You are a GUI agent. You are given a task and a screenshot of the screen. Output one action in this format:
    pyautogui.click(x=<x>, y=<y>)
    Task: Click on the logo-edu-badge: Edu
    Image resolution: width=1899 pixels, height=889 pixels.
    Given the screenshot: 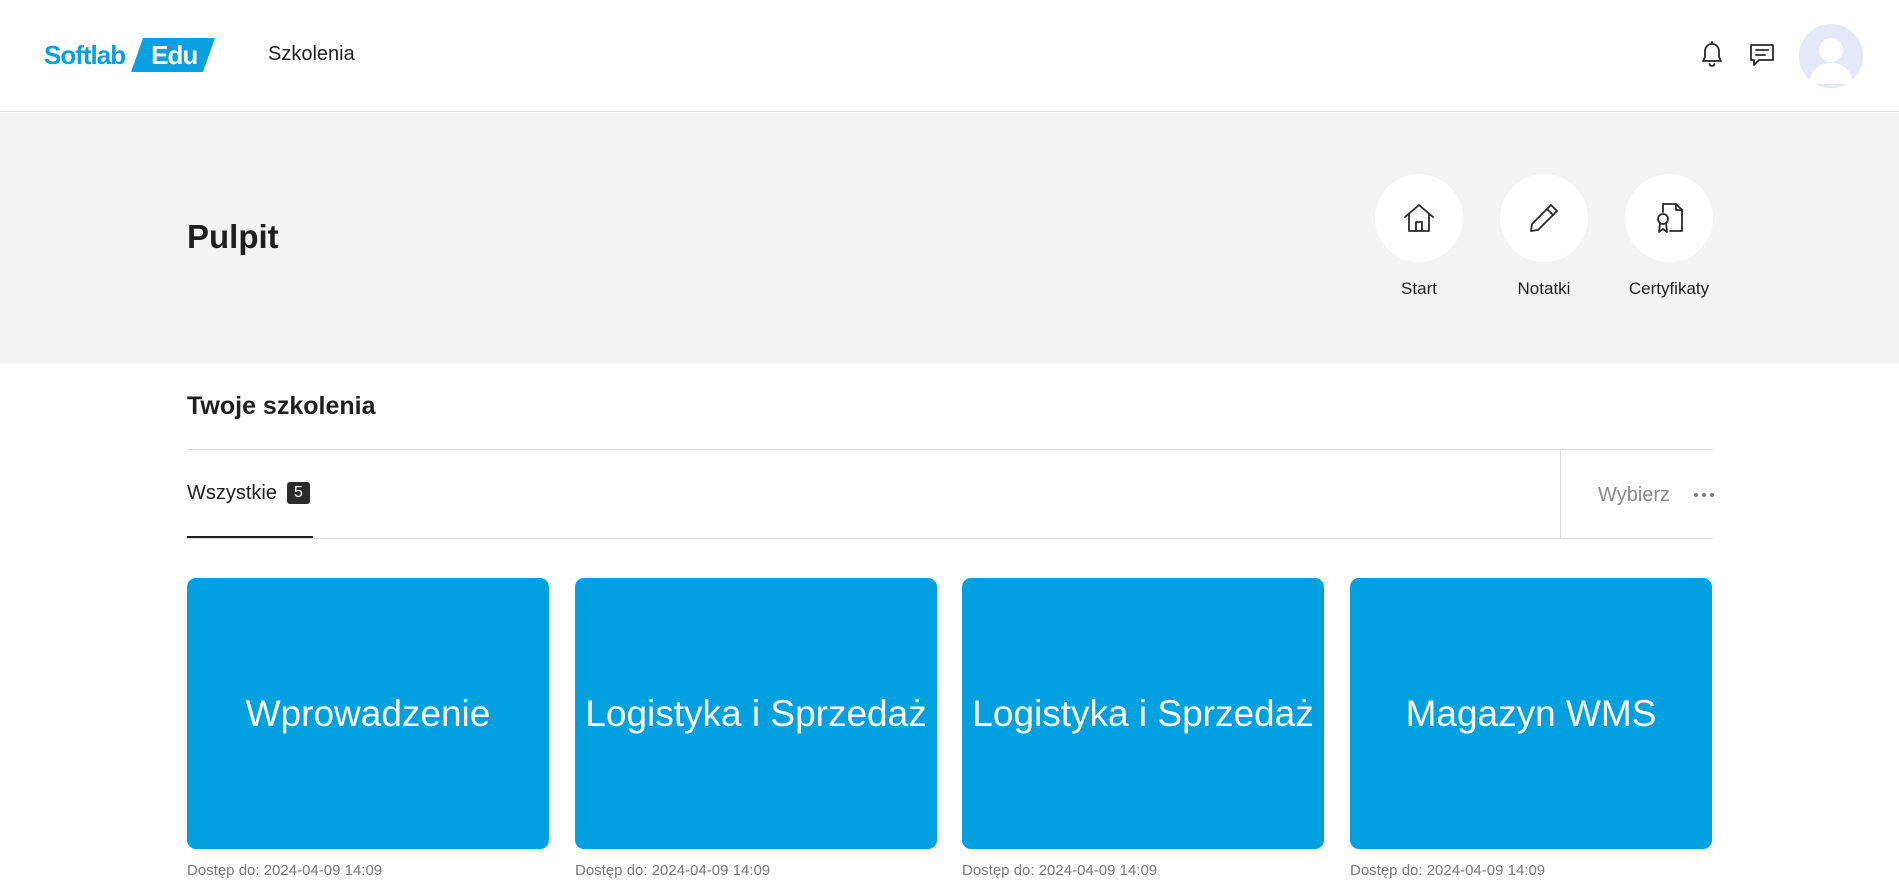 What is the action you would take?
    pyautogui.click(x=173, y=55)
    